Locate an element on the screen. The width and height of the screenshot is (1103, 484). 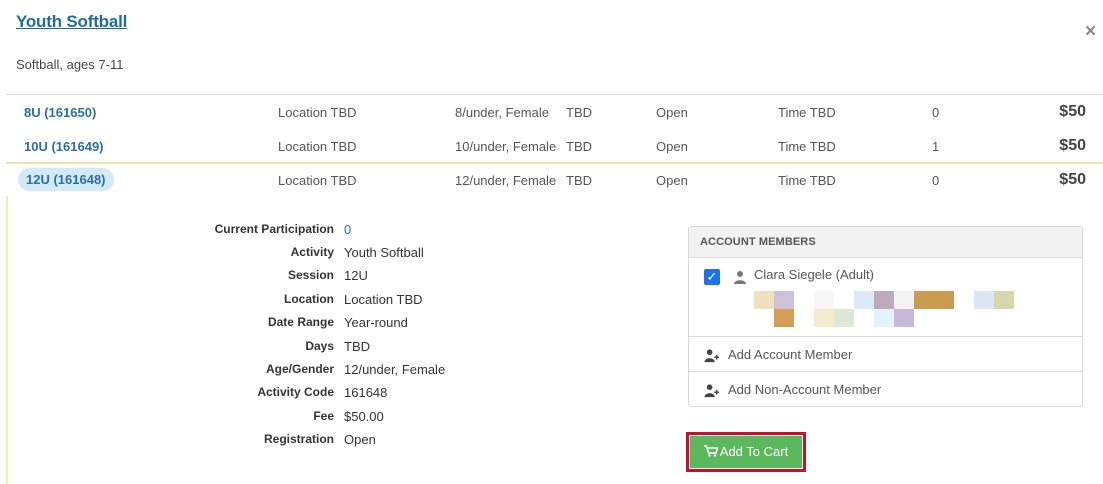
account-members-panel: ACCOUNT MEMBERS ✓ Clara Siegele (Adult) is located at coordinates (885, 316).